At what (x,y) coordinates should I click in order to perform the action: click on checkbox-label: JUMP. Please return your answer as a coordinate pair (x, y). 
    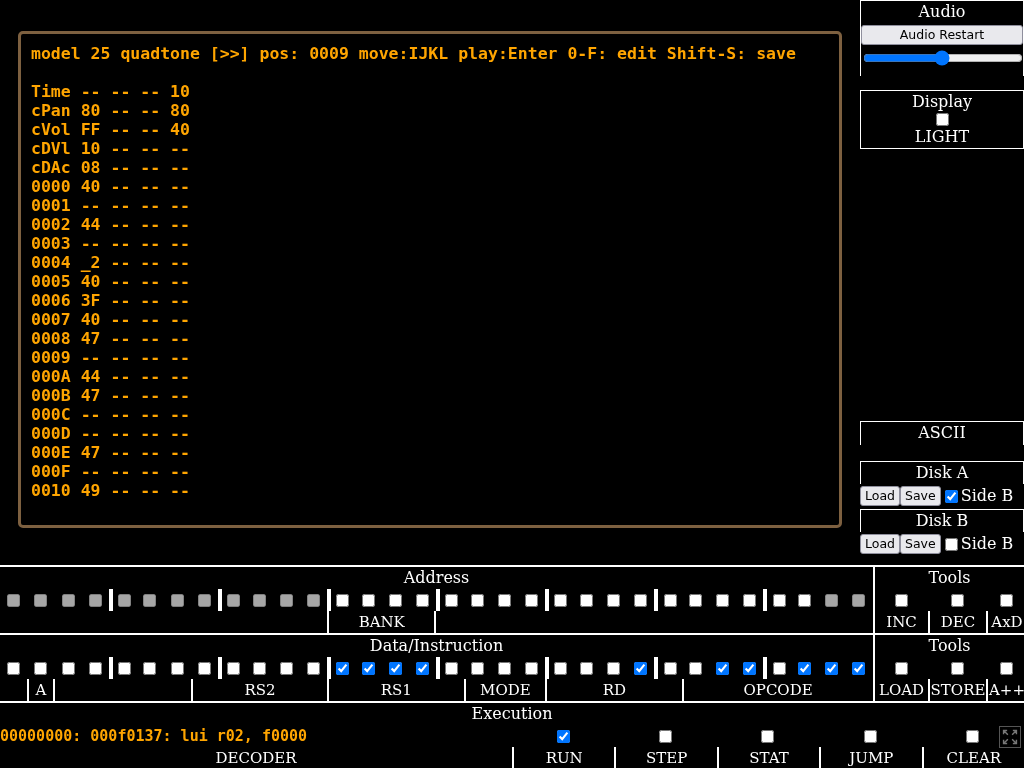
    Looking at the image, I should click on (870, 757).